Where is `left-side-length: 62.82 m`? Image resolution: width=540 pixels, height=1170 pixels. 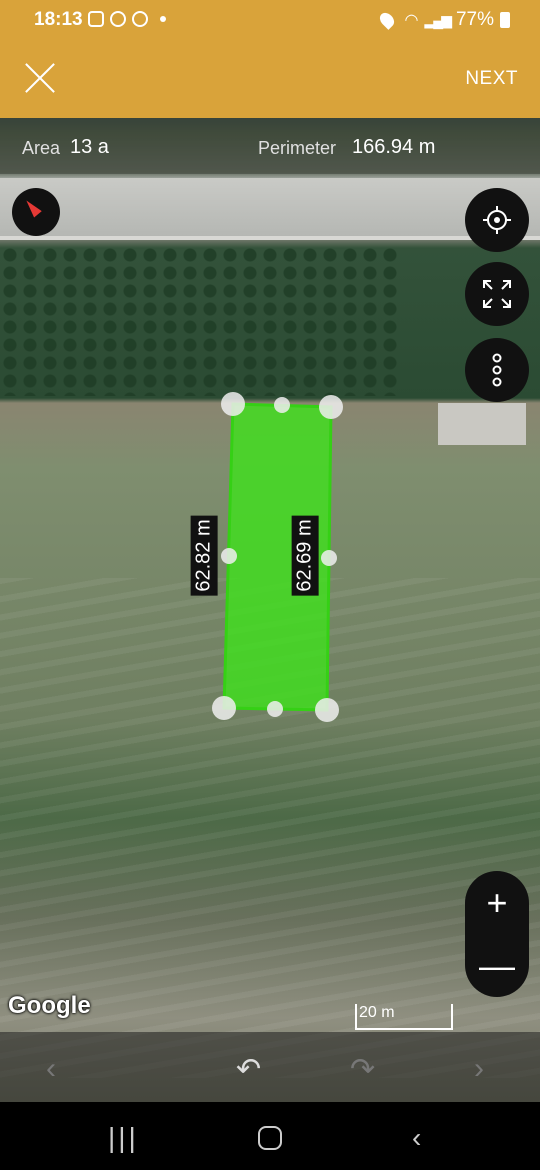
left-side-length: 62.82 m is located at coordinates (204, 555).